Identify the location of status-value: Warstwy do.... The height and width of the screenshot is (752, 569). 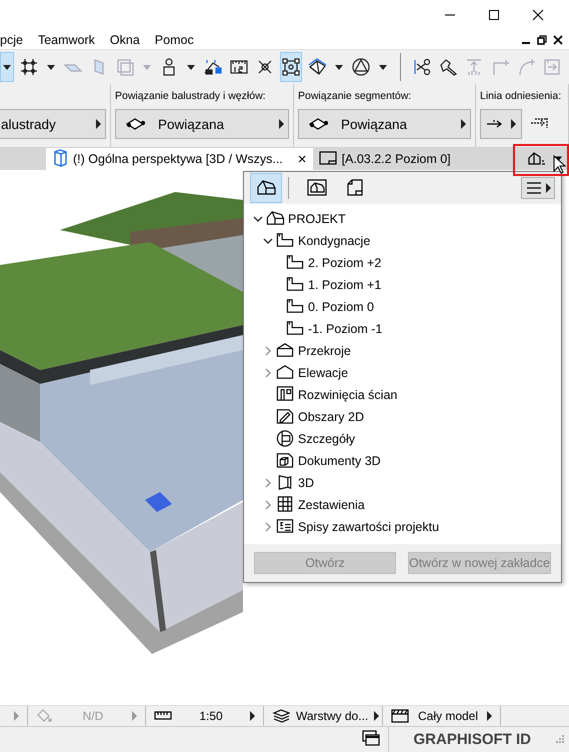
(332, 716).